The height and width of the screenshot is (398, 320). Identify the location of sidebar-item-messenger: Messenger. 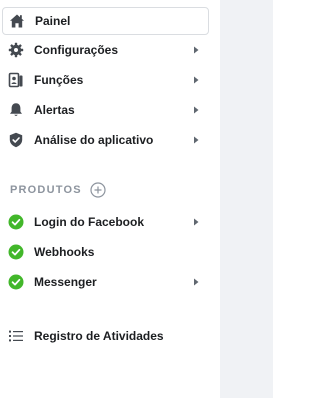
(105, 282).